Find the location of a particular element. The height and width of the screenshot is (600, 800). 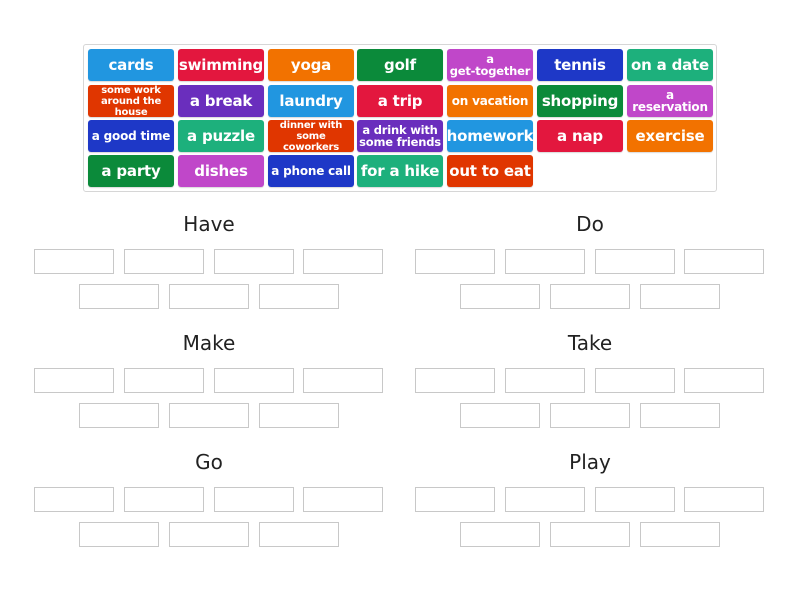

tile-label: tennis is located at coordinates (580, 64).